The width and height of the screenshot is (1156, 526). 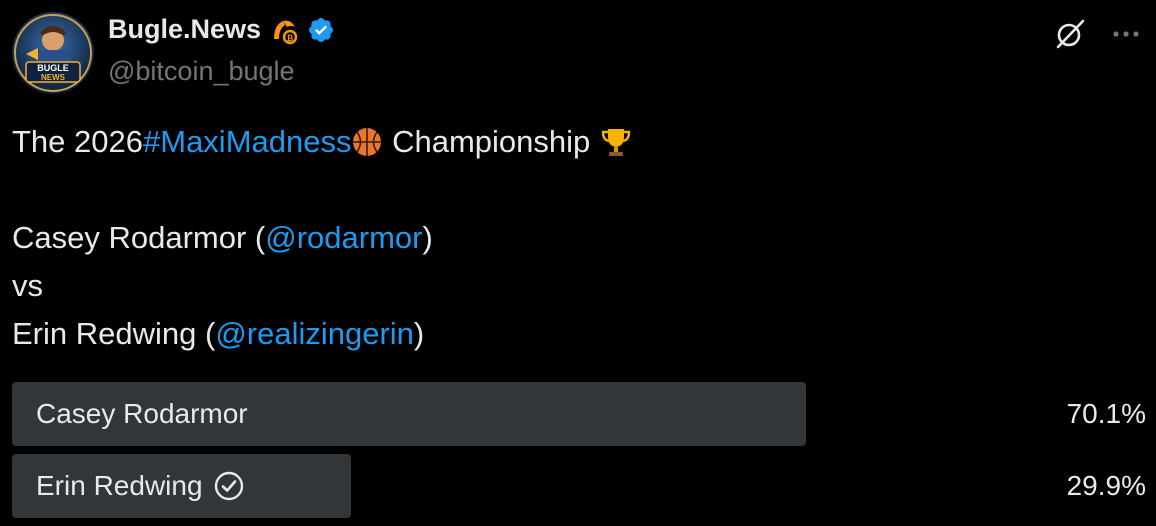 I want to click on competitor-1-name: Casey Rodarmor (, so click(x=139, y=237).